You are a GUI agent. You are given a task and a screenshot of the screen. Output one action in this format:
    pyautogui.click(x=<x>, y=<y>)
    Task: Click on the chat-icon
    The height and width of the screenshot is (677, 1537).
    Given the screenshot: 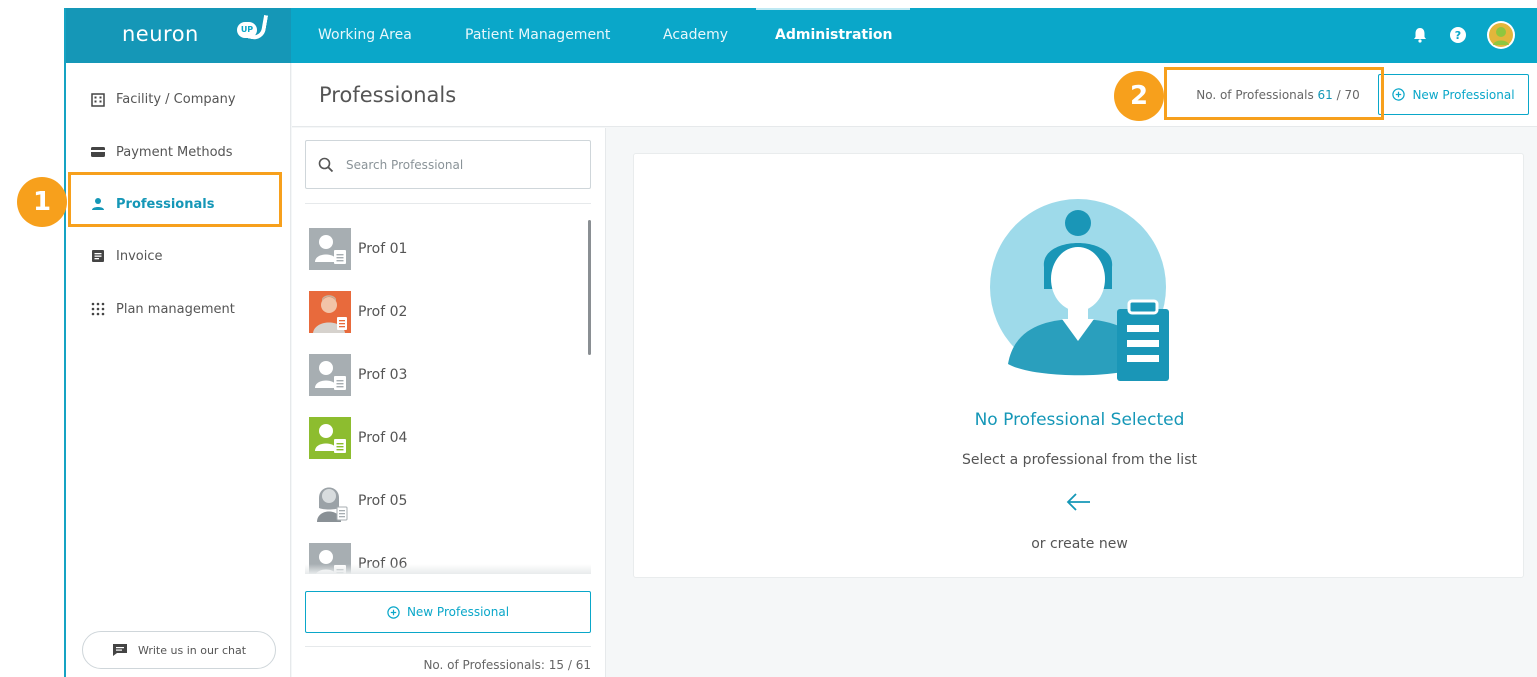 What is the action you would take?
    pyautogui.click(x=119, y=650)
    